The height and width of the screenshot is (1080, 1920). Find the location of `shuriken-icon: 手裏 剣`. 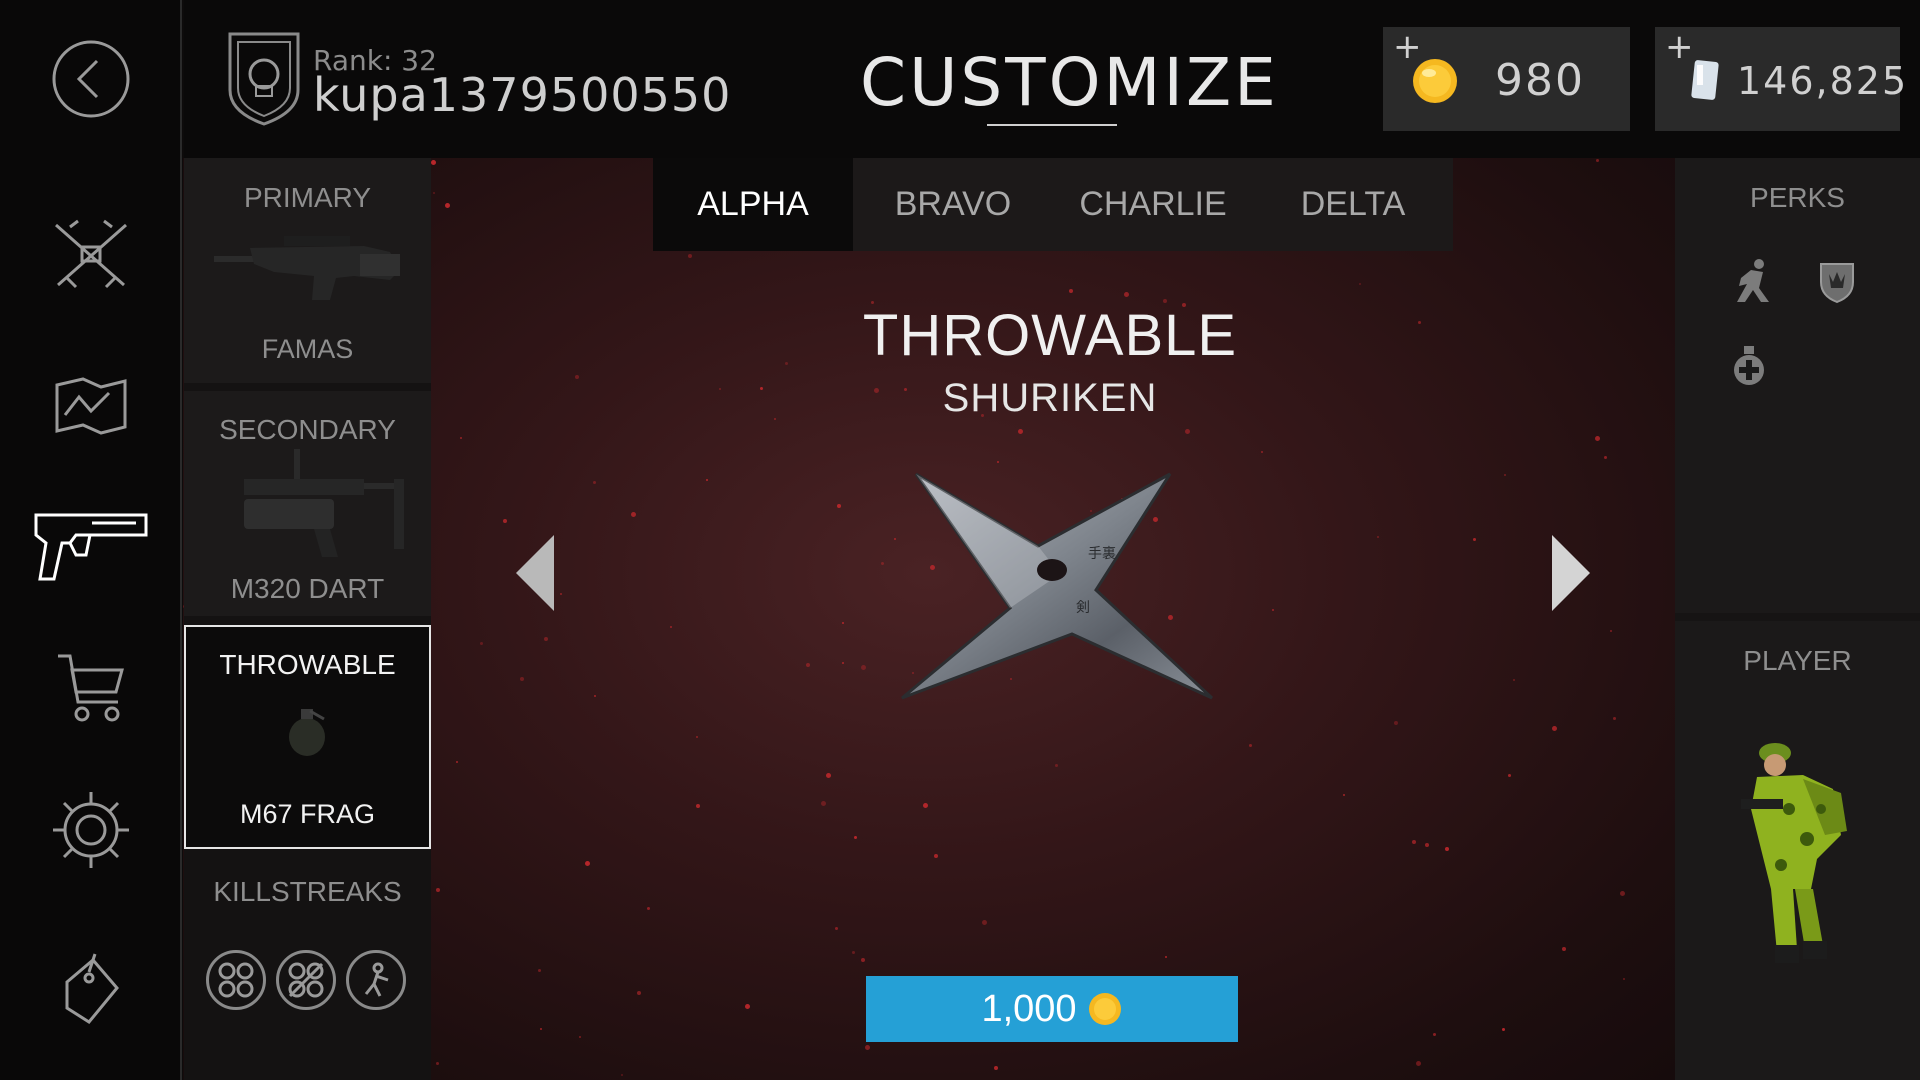

shuriken-icon: 手裏 剣 is located at coordinates (1057, 586).